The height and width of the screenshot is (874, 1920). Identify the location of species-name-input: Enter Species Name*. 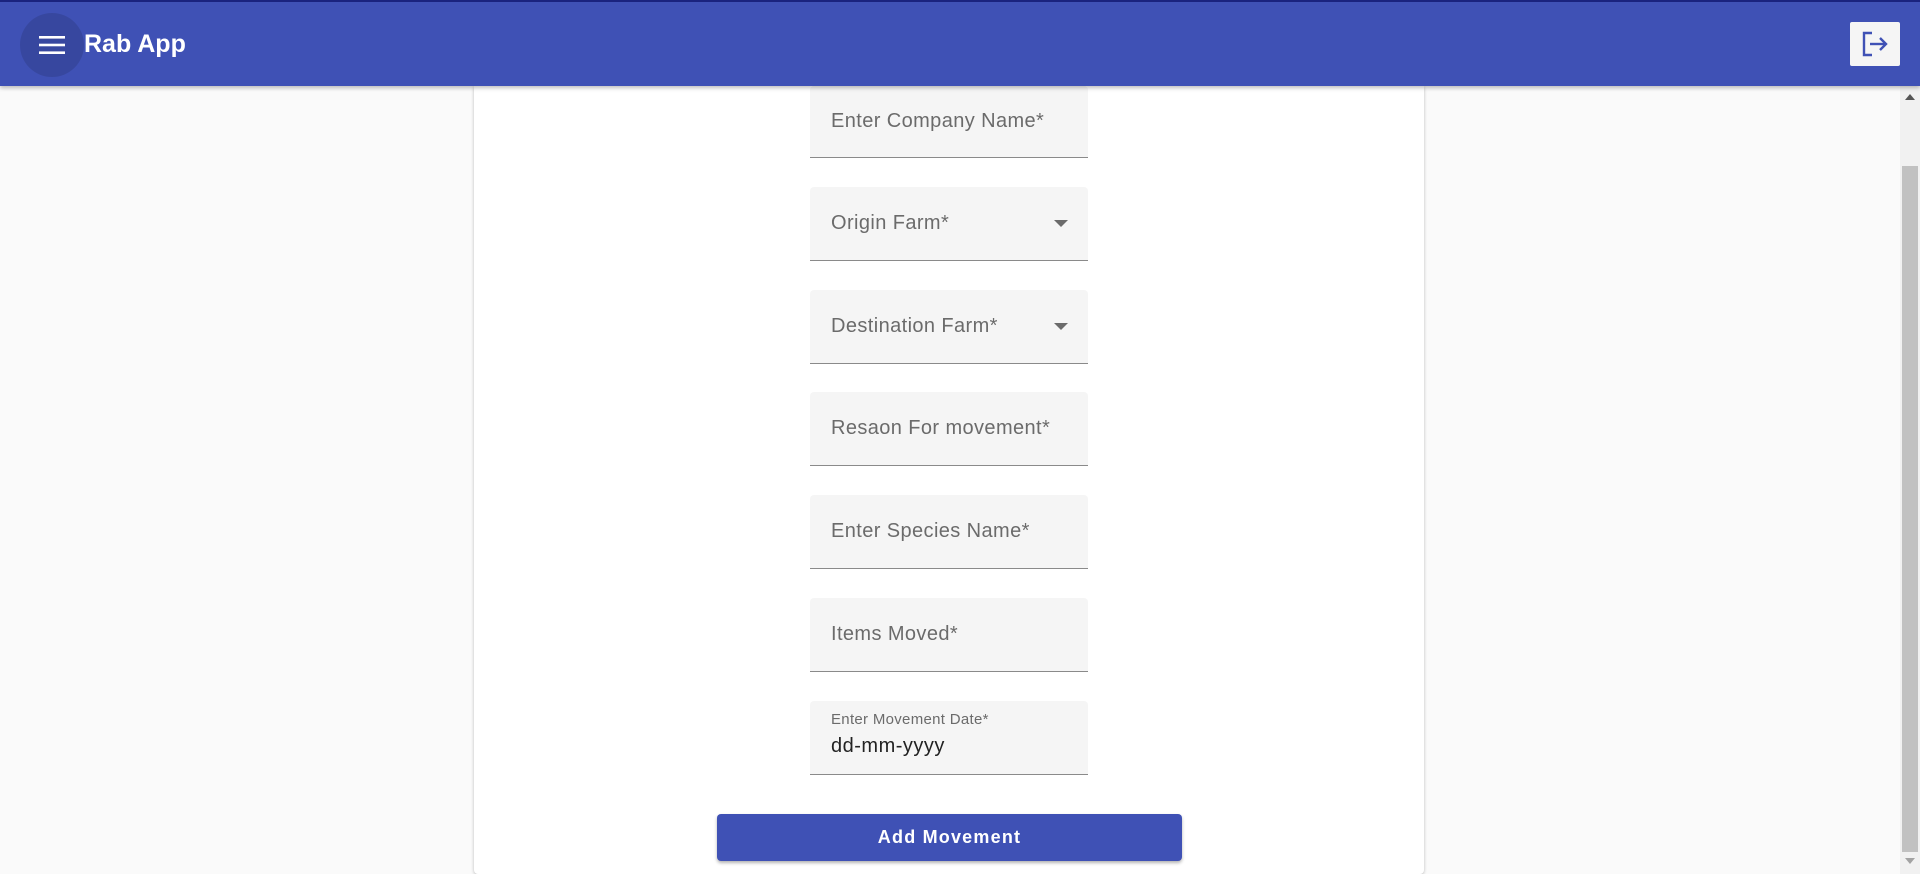
(949, 532).